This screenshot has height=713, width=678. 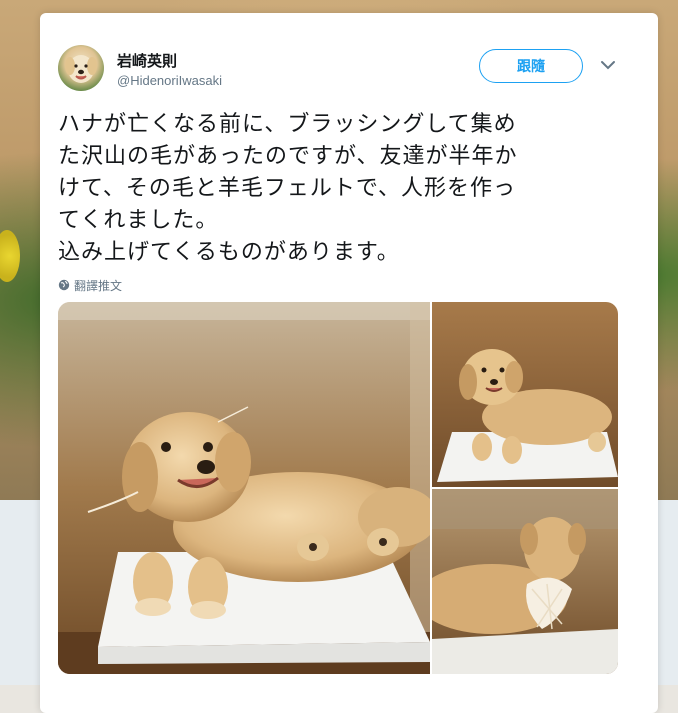 I want to click on tweet-text-line: てくれました。, so click(x=138, y=220).